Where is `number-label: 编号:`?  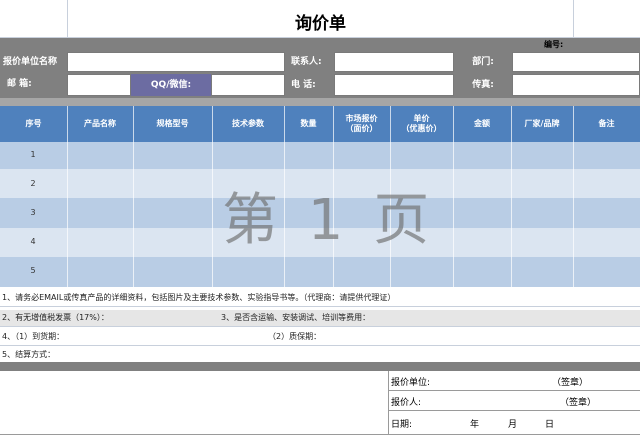
number-label: 编号: is located at coordinates (554, 44).